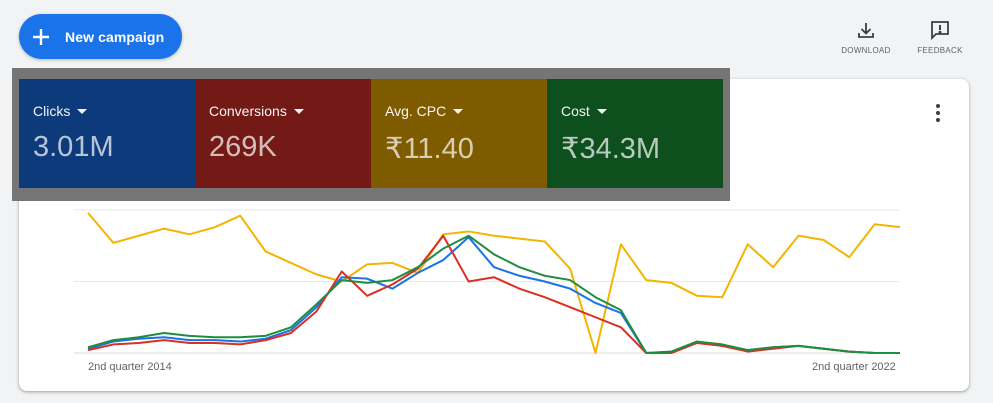 Image resolution: width=993 pixels, height=403 pixels. What do you see at coordinates (866, 30) in the screenshot?
I see `download-icon` at bounding box center [866, 30].